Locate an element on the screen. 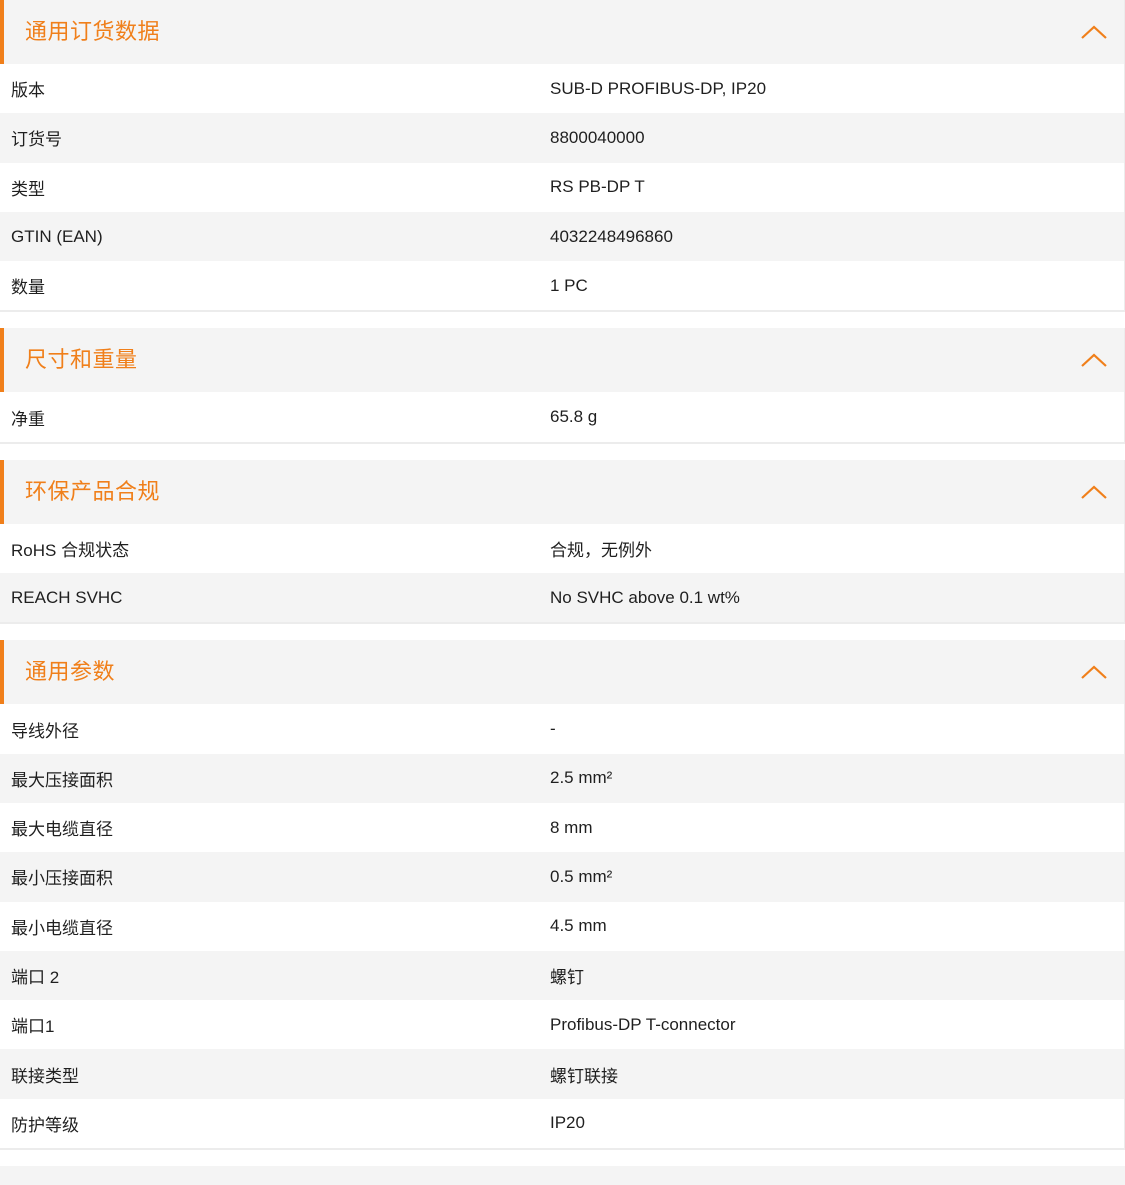  row-label: 最小电缆直径 is located at coordinates (62, 928).